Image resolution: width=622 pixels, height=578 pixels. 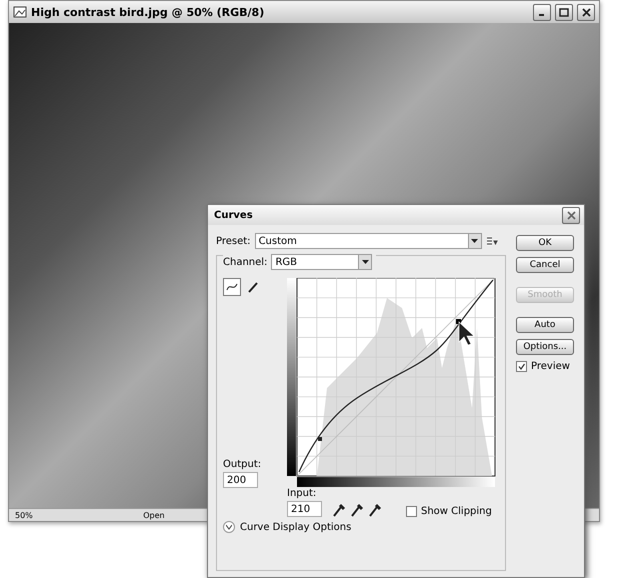 What do you see at coordinates (411, 511) in the screenshot?
I see `show-clipping-checkbox` at bounding box center [411, 511].